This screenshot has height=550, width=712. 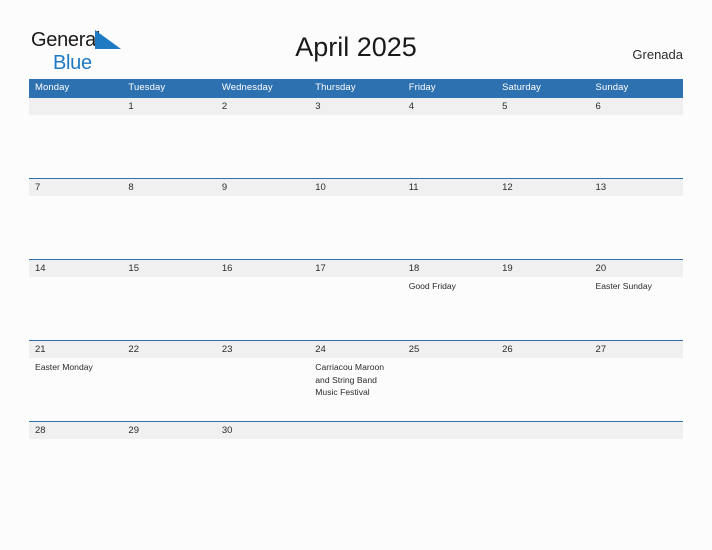 What do you see at coordinates (449, 106) in the screenshot?
I see `day-number: 4` at bounding box center [449, 106].